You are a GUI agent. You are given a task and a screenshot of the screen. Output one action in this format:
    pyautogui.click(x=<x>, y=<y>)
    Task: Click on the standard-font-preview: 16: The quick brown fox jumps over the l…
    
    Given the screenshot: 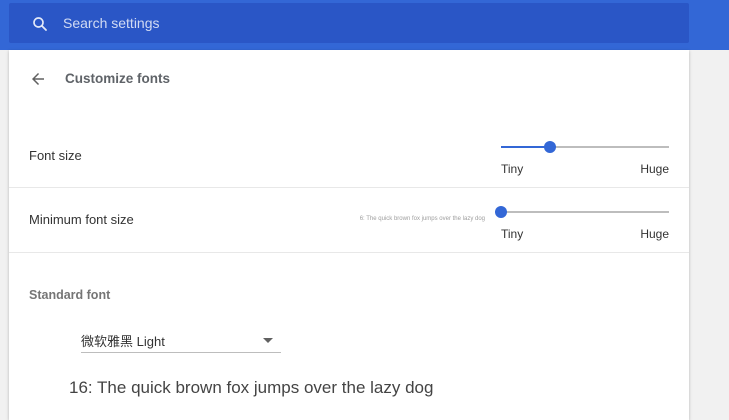 What is the action you would take?
    pyautogui.click(x=251, y=387)
    